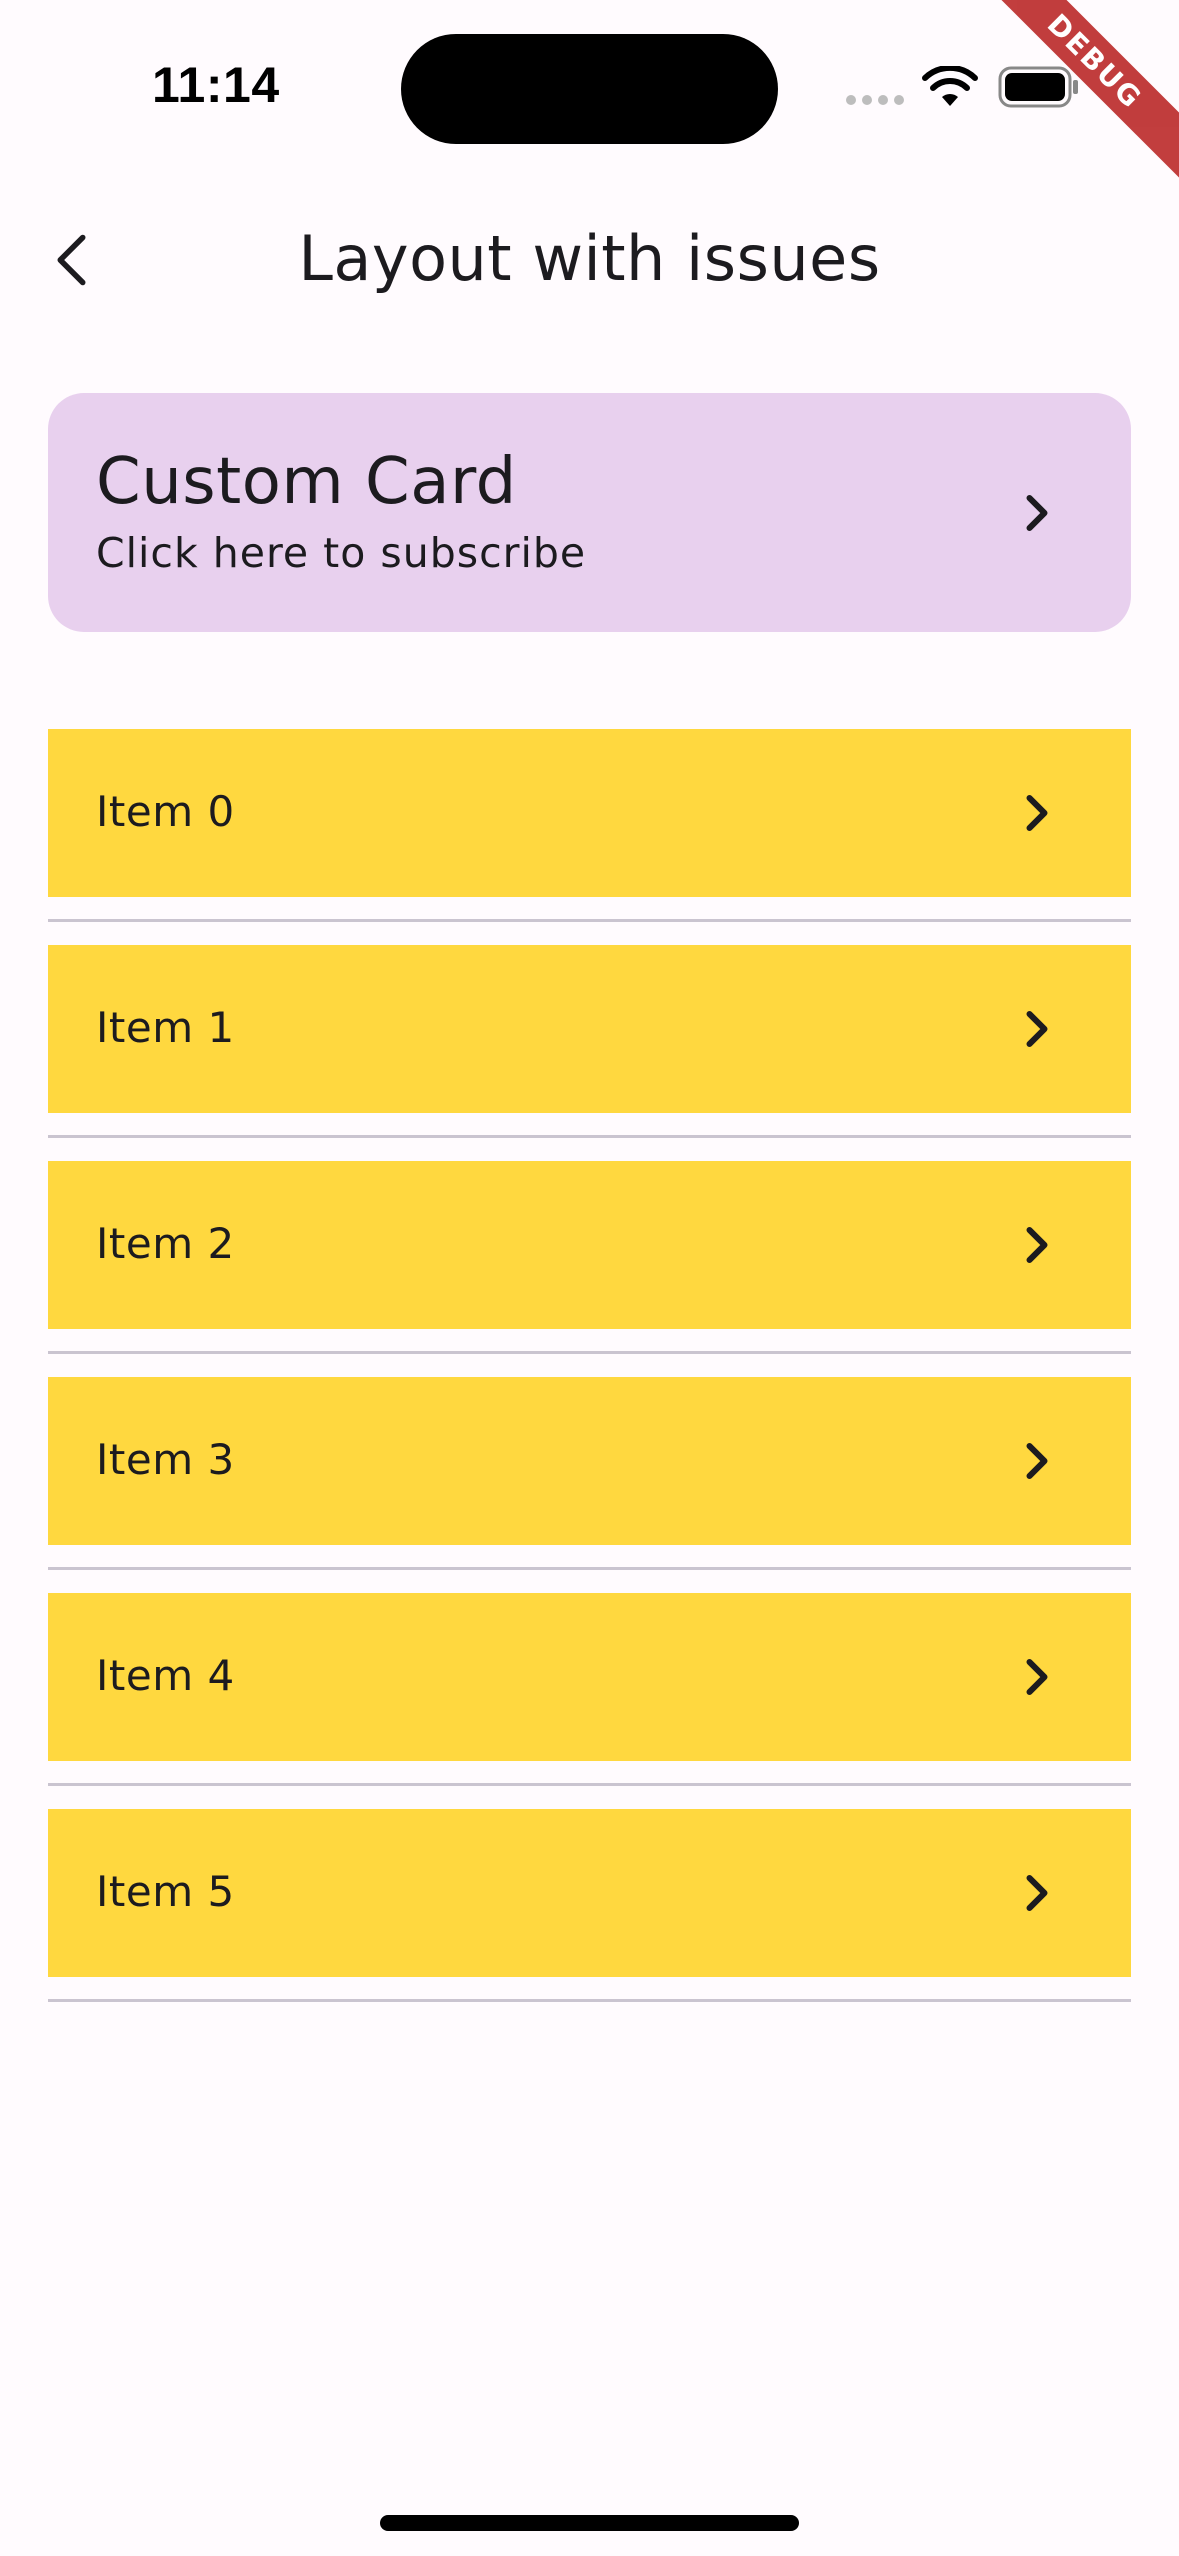 The height and width of the screenshot is (2556, 1179). What do you see at coordinates (165, 1459) in the screenshot?
I see `list-item-label: Item 3` at bounding box center [165, 1459].